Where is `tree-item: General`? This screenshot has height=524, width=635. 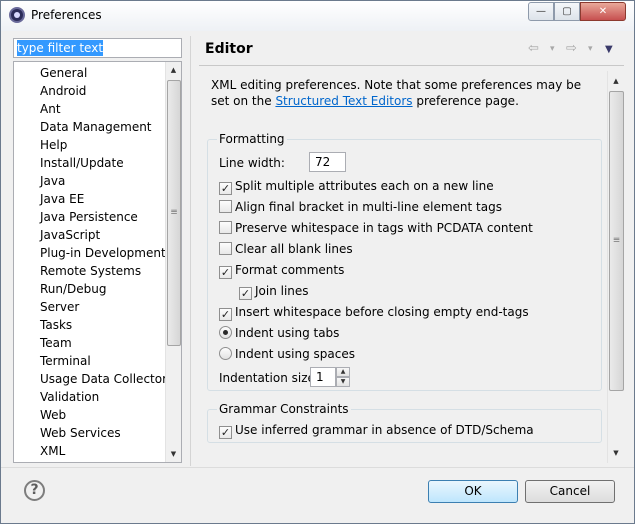 tree-item: General is located at coordinates (63, 73).